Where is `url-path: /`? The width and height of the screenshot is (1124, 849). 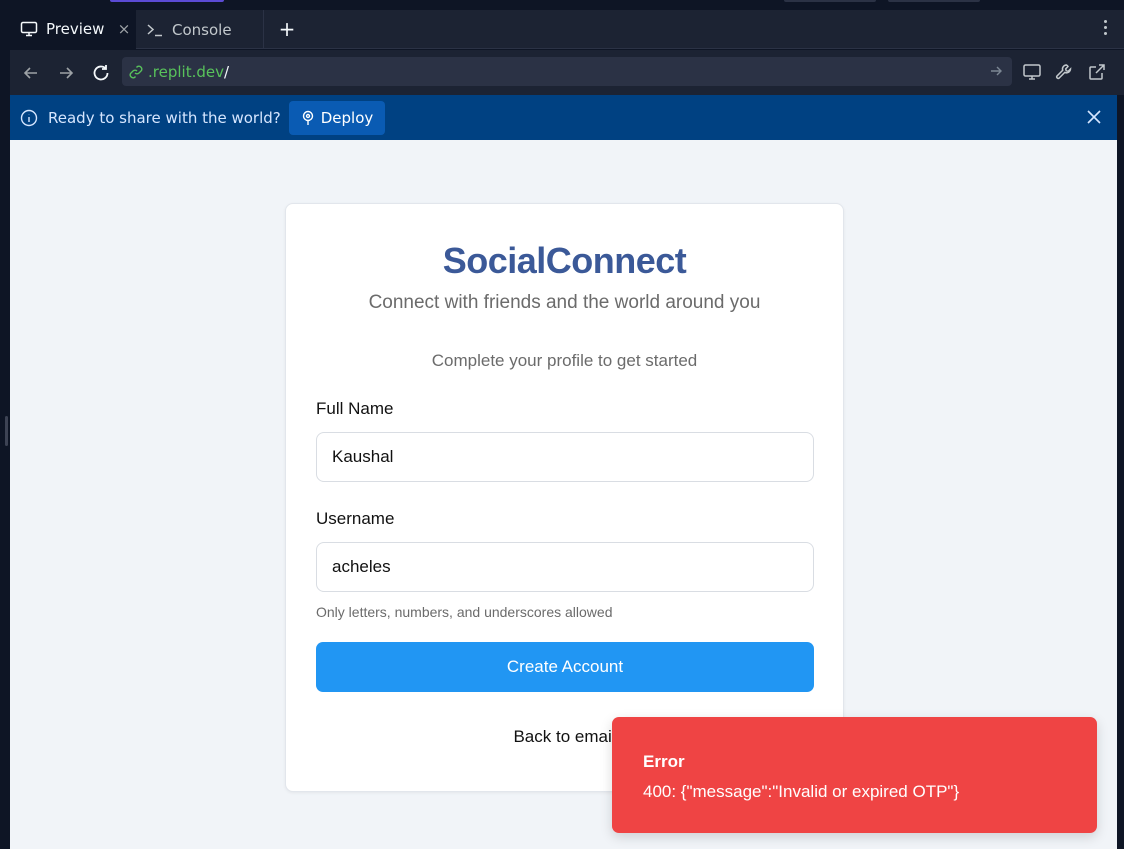 url-path: / is located at coordinates (226, 71).